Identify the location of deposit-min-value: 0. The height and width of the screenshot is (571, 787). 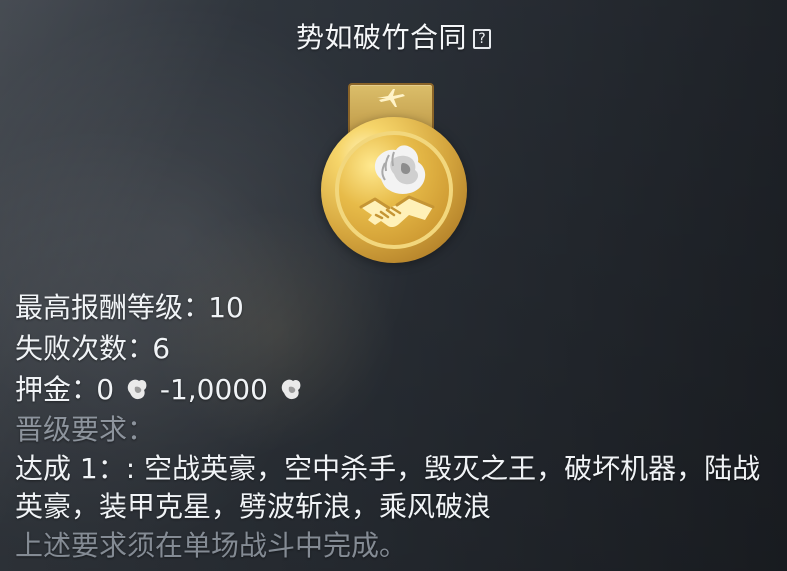
(105, 389).